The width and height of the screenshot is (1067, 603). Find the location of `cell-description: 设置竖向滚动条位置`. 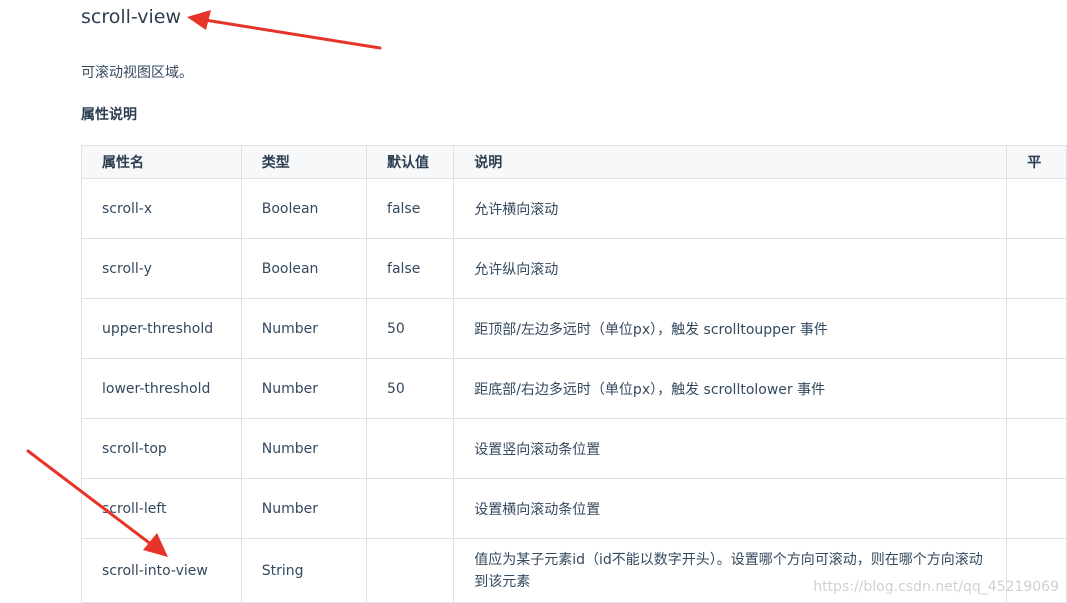

cell-description: 设置竖向滚动条位置 is located at coordinates (730, 448).